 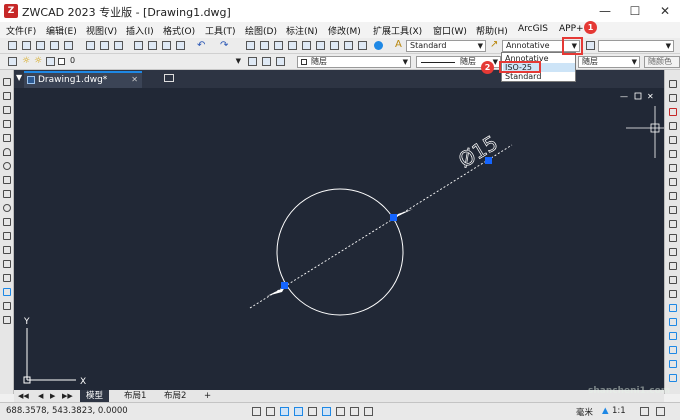 What do you see at coordinates (7, 264) in the screenshot?
I see `point-tool-icon` at bounding box center [7, 264].